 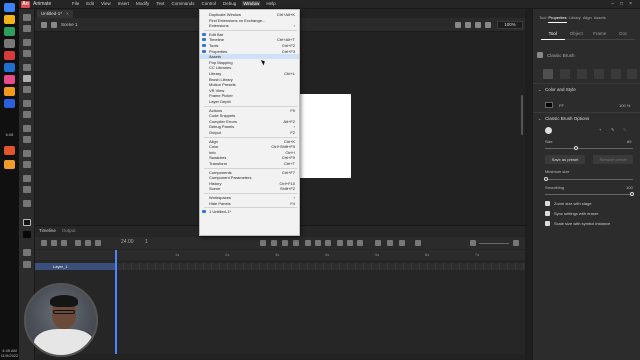 I want to click on rotation-icon, so click(x=478, y=25).